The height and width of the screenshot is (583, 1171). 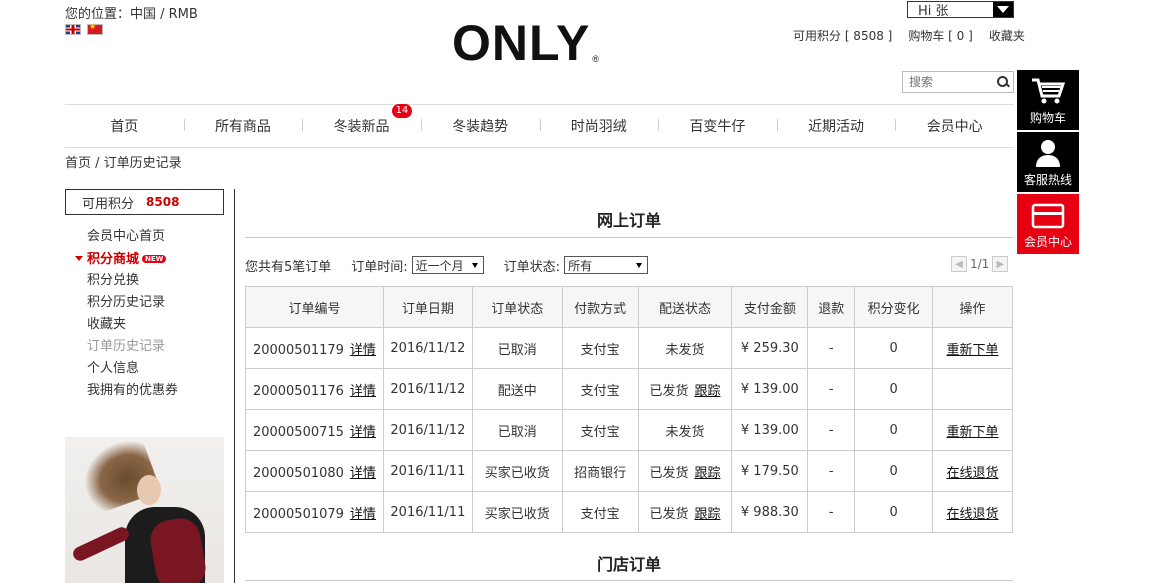 What do you see at coordinates (144, 510) in the screenshot?
I see `promo-model-image` at bounding box center [144, 510].